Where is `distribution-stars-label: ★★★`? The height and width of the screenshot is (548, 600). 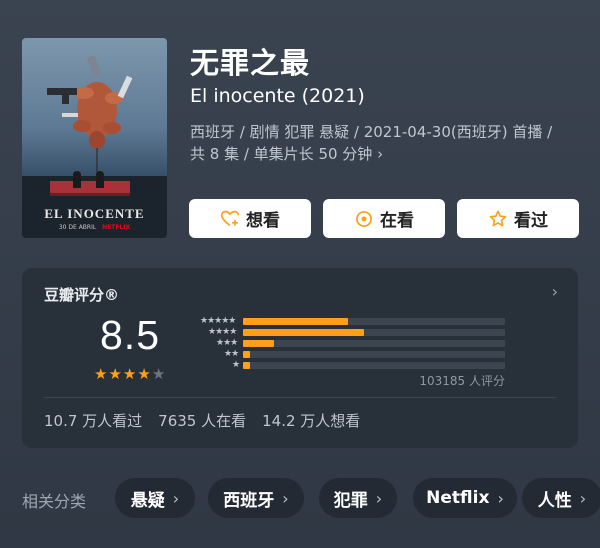 distribution-stars-label: ★★★ is located at coordinates (227, 343).